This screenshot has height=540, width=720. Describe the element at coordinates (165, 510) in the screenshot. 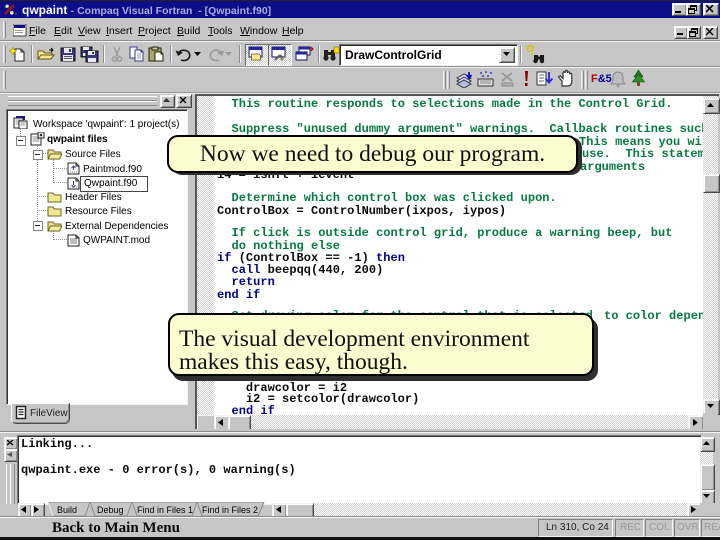

I see `svg-text: Find in Files 1` at that location.